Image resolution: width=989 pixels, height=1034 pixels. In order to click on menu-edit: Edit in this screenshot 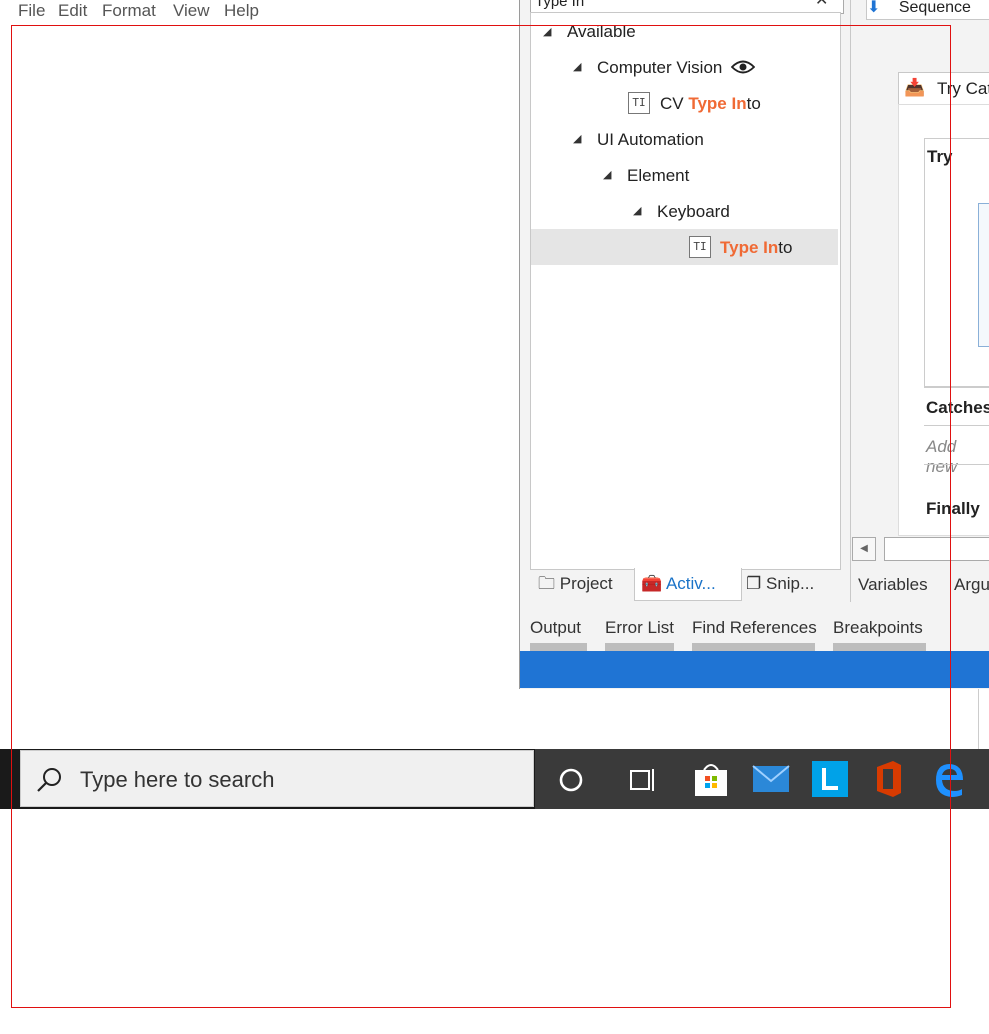, I will do `click(72, 11)`.